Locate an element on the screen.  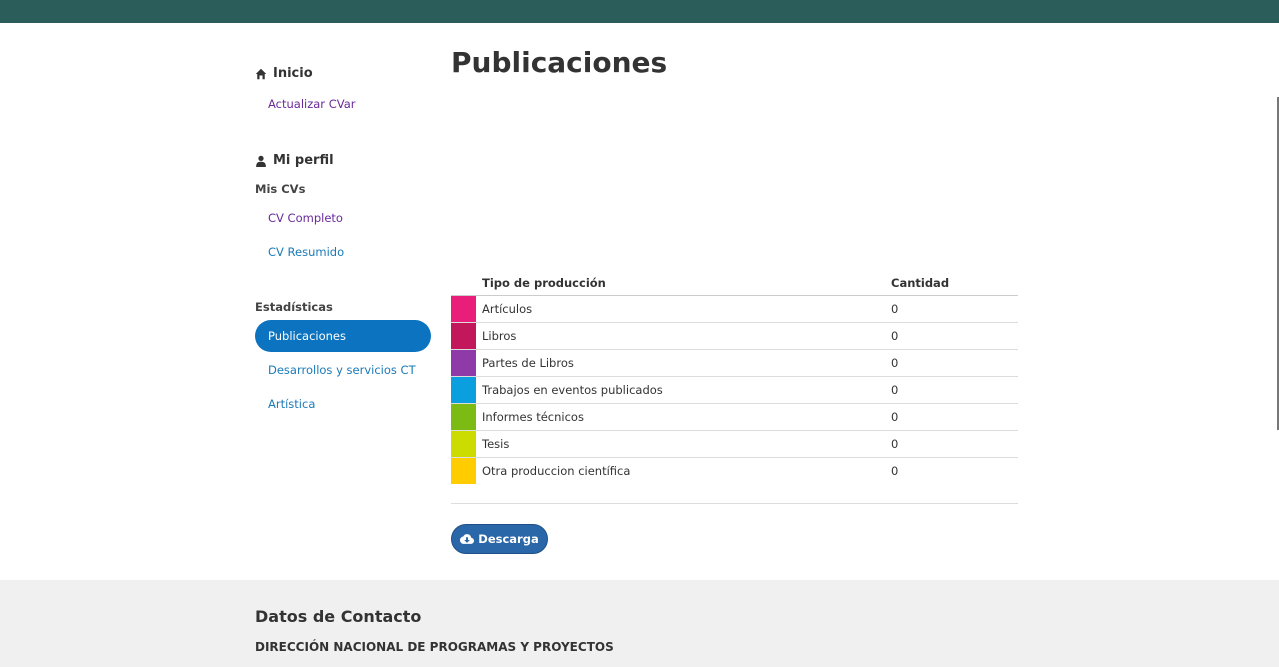
table-row: Otra produccion científica 0 is located at coordinates (734, 470).